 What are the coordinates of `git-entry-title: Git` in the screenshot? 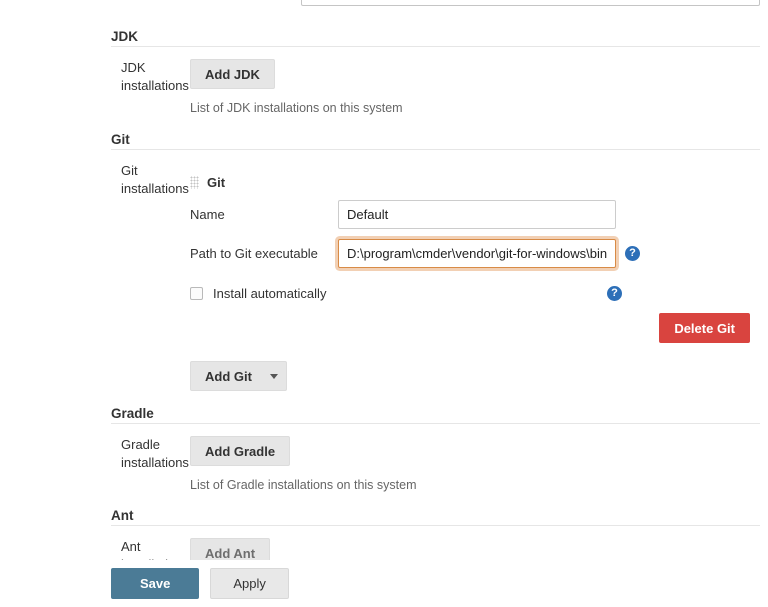 It's located at (216, 182).